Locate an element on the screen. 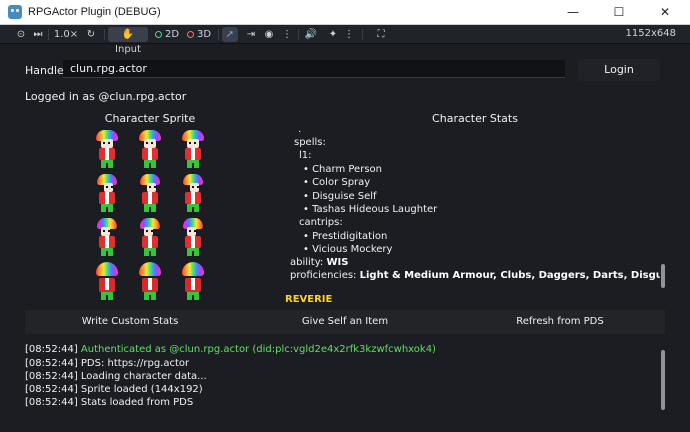 The image size is (690, 432). proficiencies-key: proficiencies: is located at coordinates (323, 275).